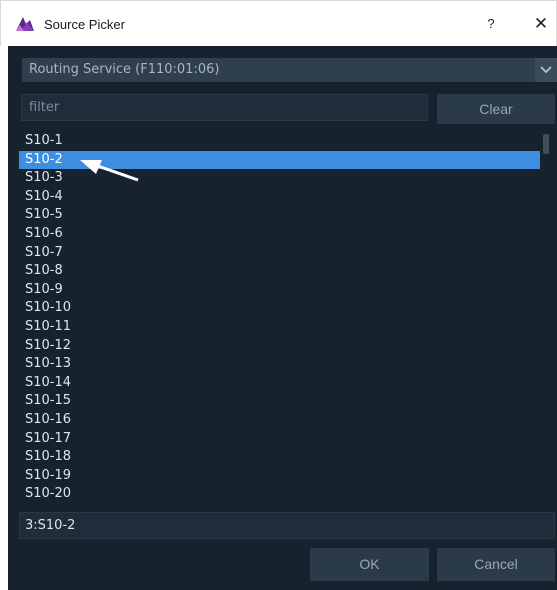 This screenshot has width=557, height=590. What do you see at coordinates (279, 346) in the screenshot?
I see `list-item: S10-12` at bounding box center [279, 346].